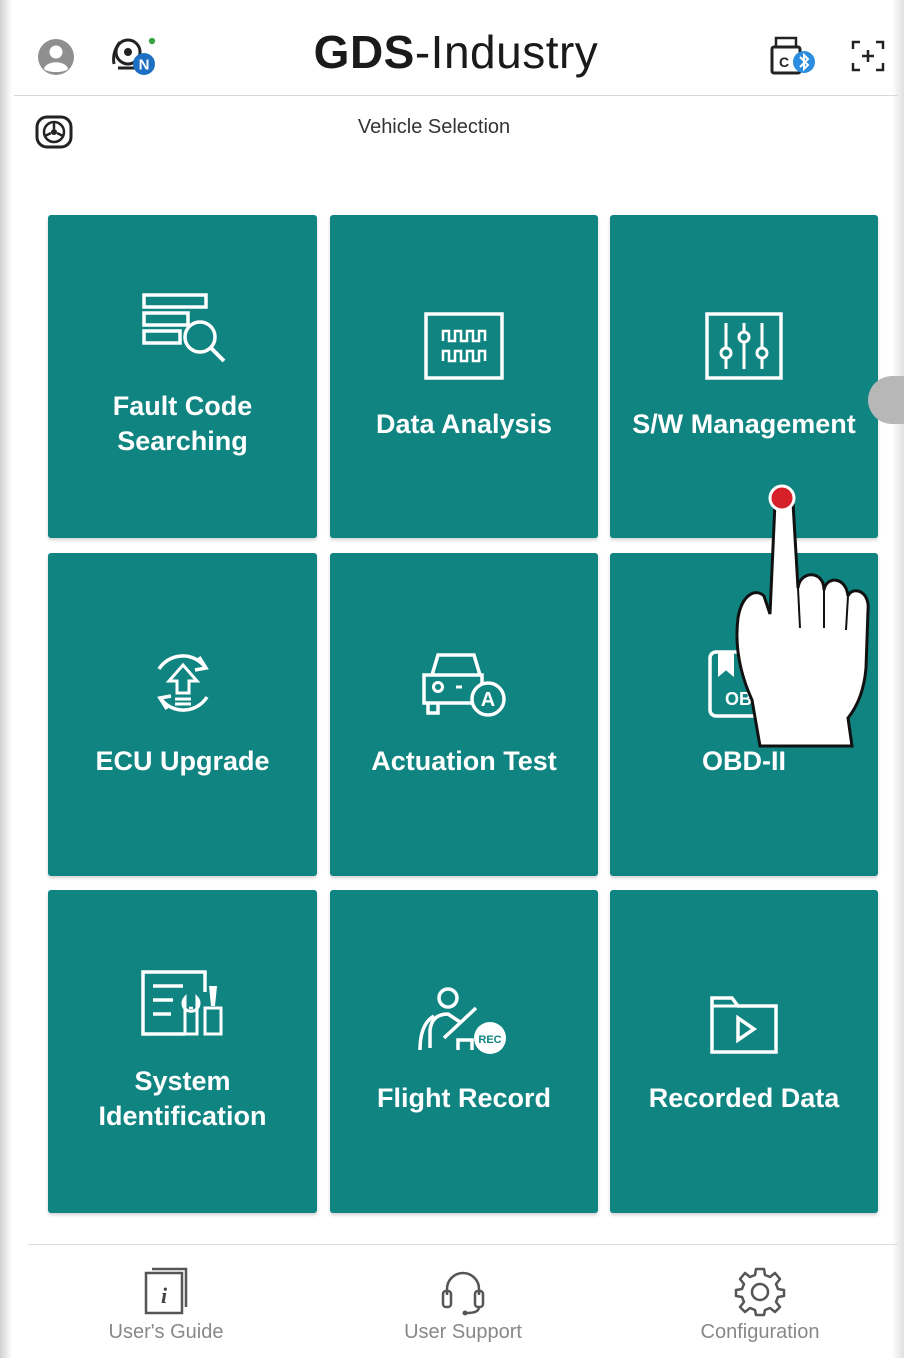  Describe the element at coordinates (182, 1004) in the screenshot. I see `system-identification-icon` at that location.